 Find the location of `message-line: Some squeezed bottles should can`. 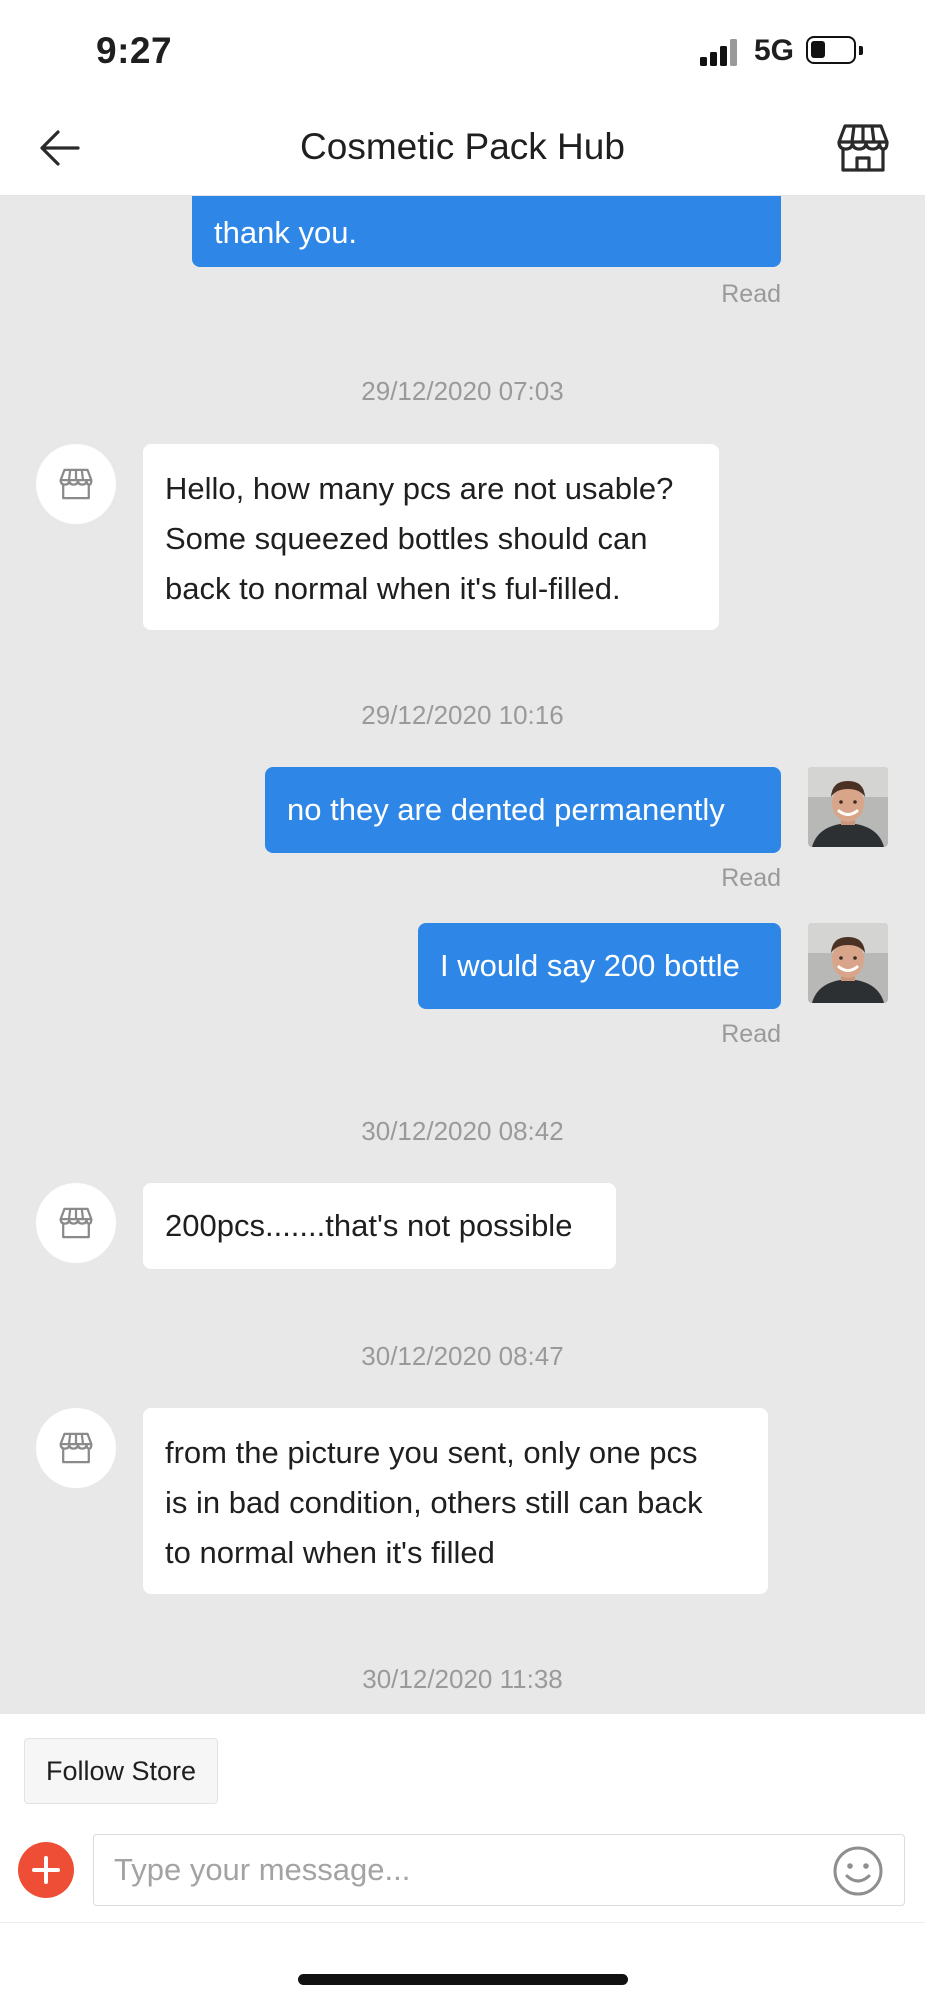

message-line: Some squeezed bottles should can is located at coordinates (406, 538).